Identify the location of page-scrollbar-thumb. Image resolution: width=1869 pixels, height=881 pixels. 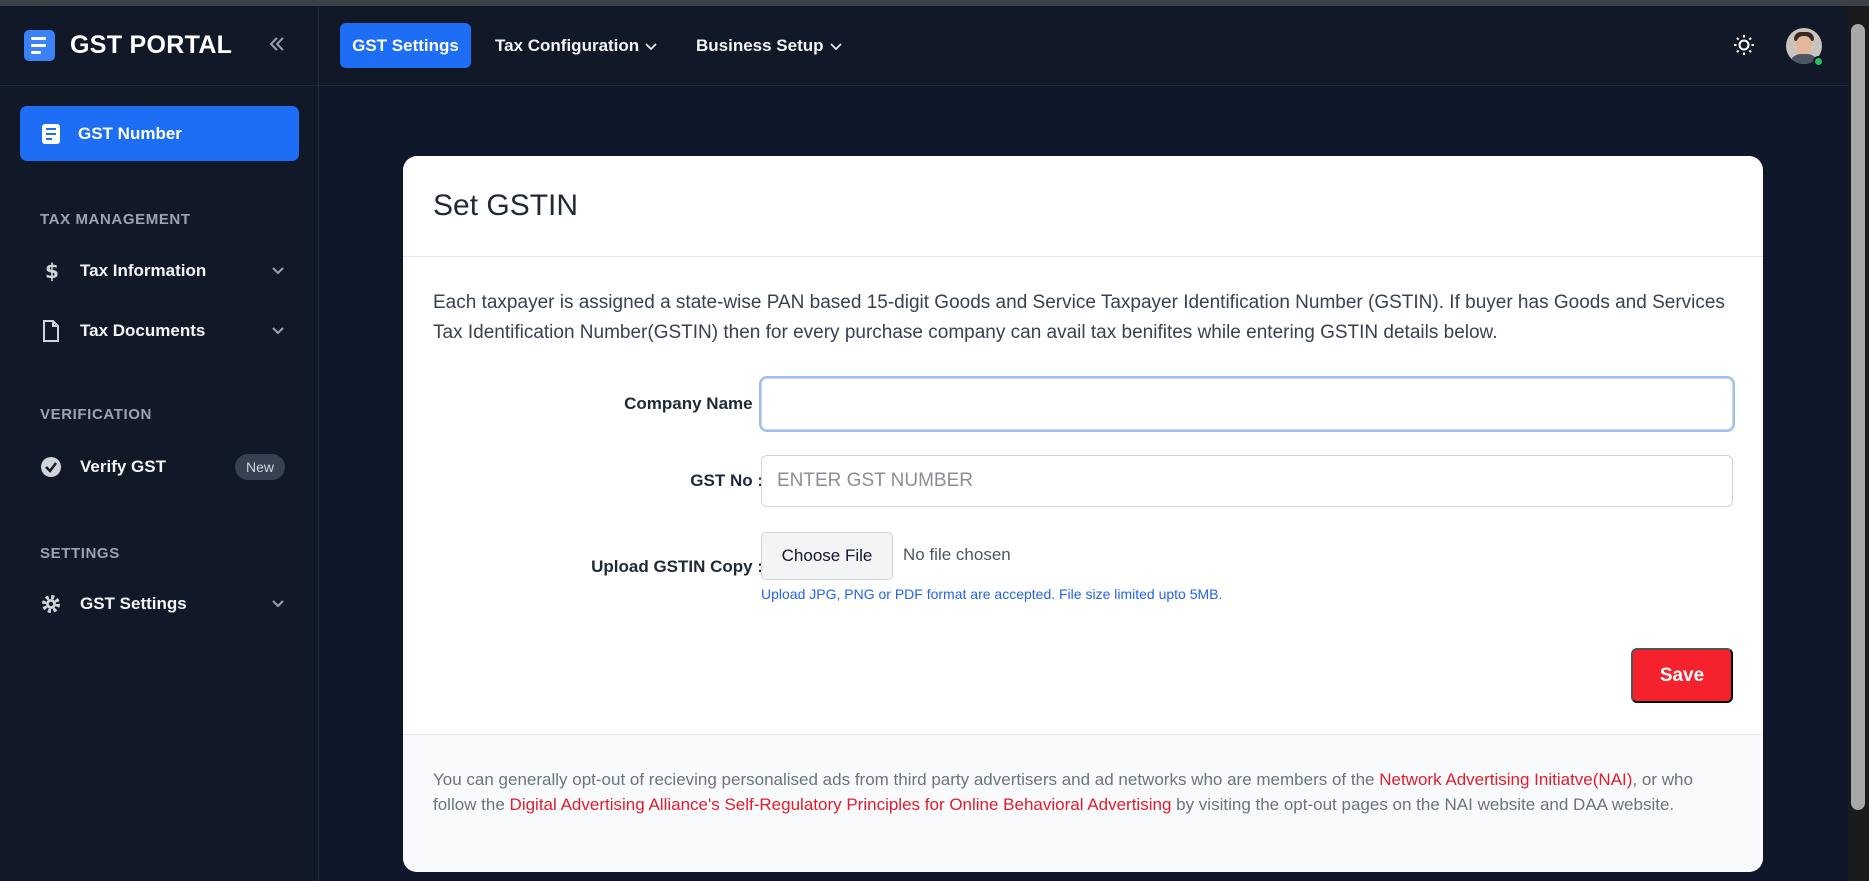
(1858, 417).